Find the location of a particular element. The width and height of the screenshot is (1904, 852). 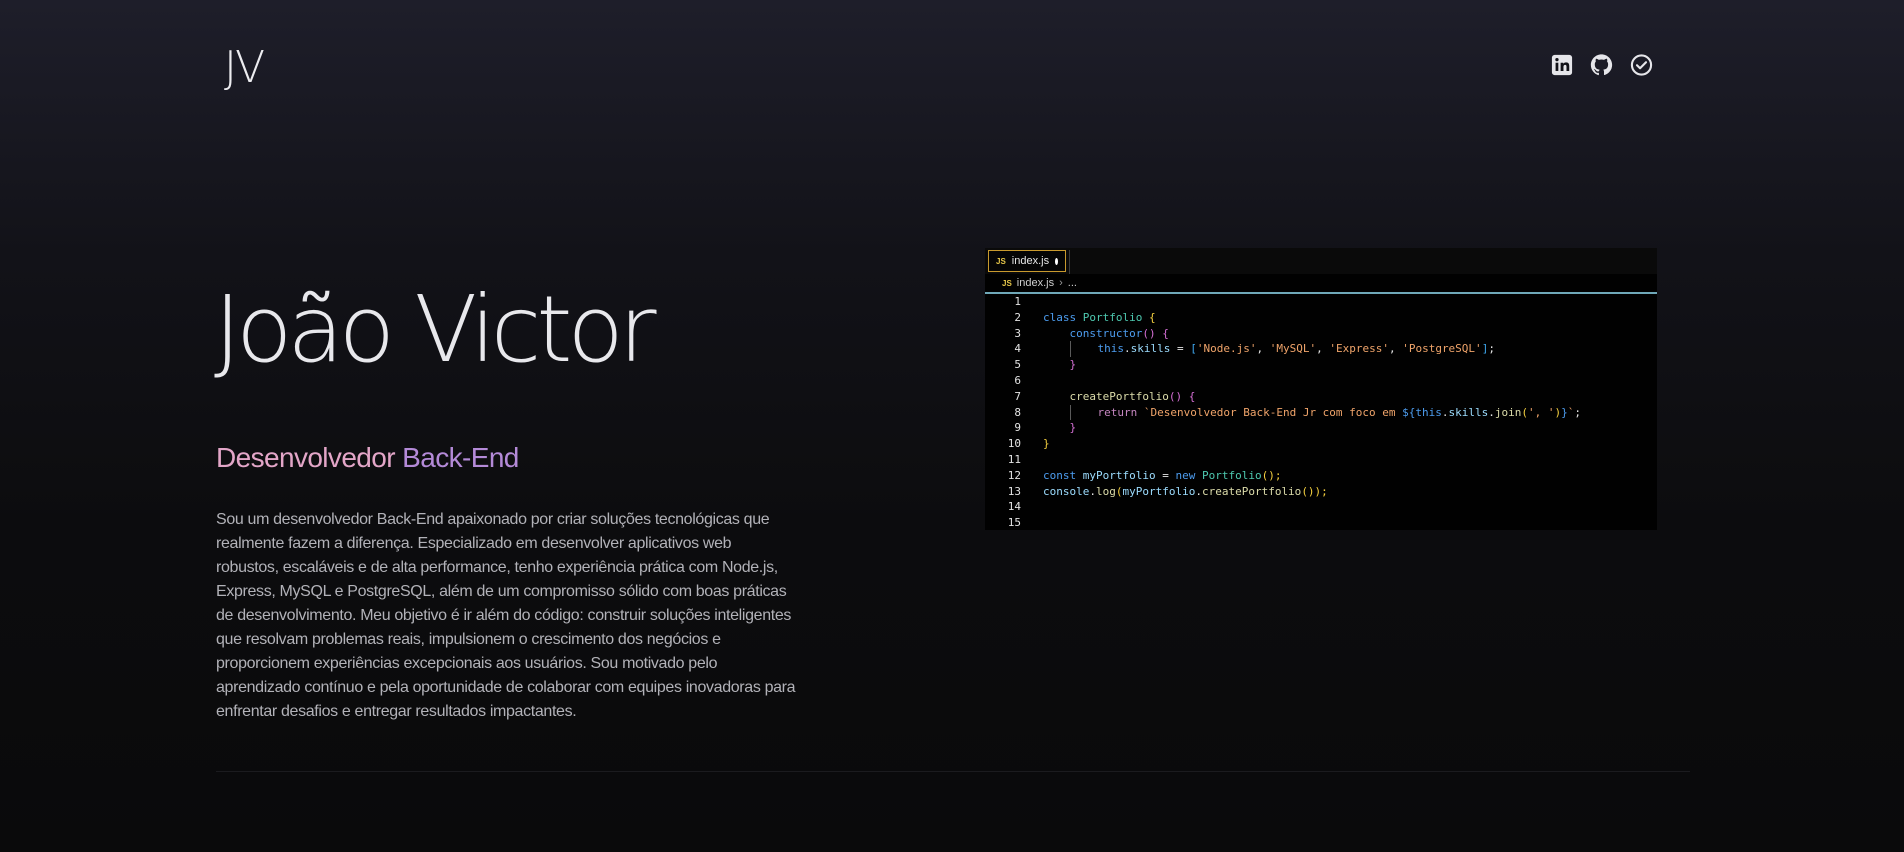

code-token: join is located at coordinates (1508, 412).